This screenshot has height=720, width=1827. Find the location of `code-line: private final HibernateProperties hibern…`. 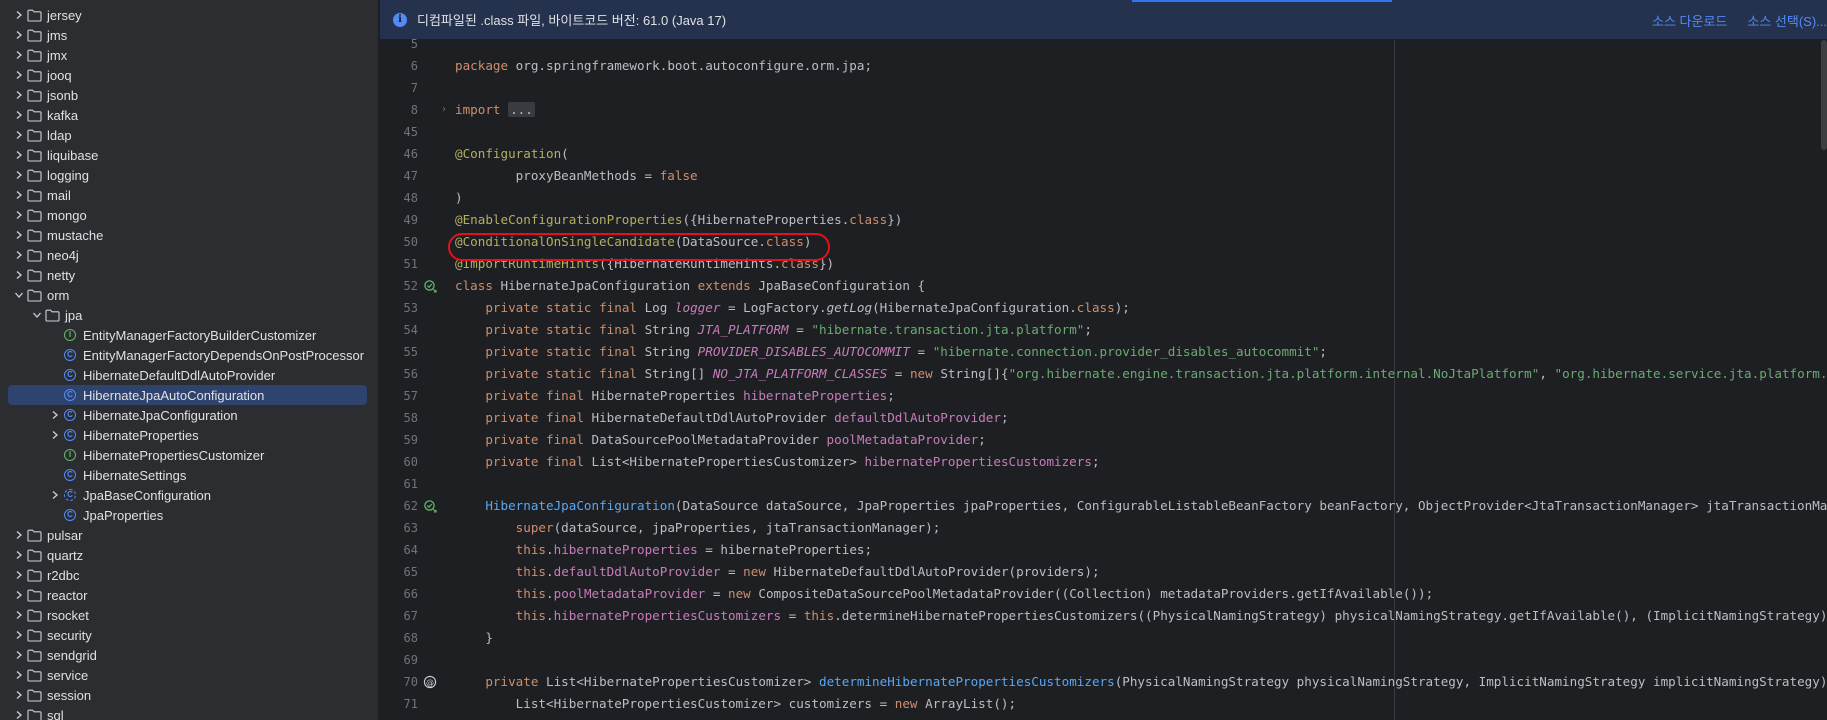

code-line: private final HibernateProperties hibern… is located at coordinates (674, 396).